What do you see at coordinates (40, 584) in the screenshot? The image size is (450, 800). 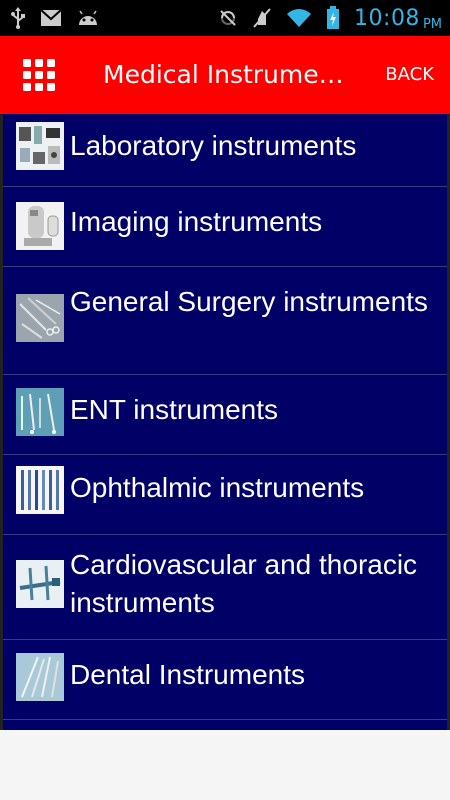 I see `cardiovascular-thumbnail` at bounding box center [40, 584].